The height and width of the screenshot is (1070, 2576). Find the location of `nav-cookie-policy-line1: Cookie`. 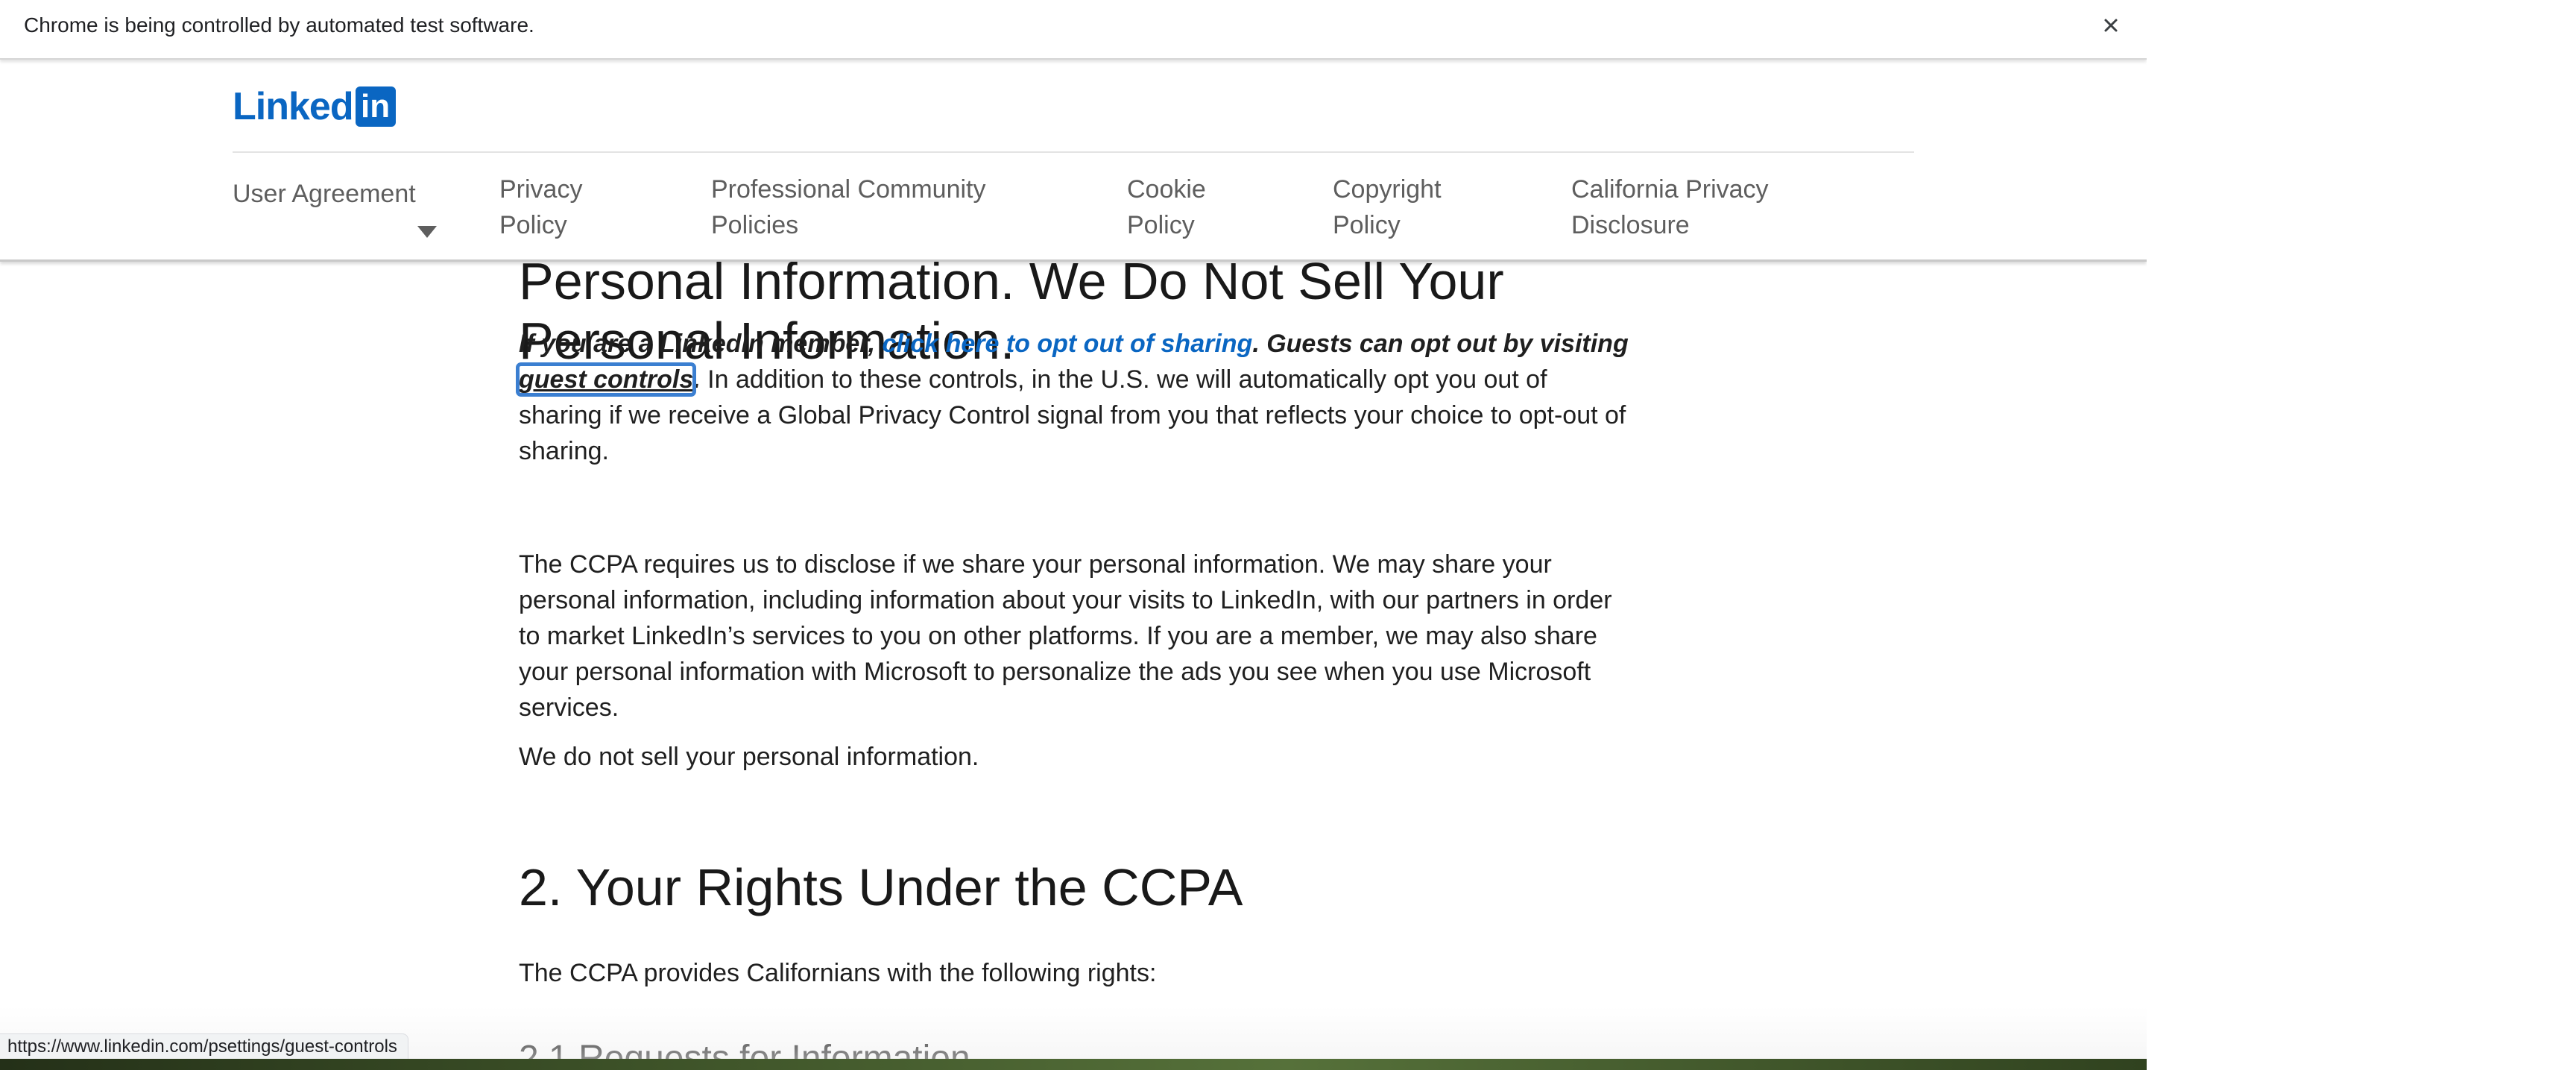

nav-cookie-policy-line1: Cookie is located at coordinates (1166, 190).